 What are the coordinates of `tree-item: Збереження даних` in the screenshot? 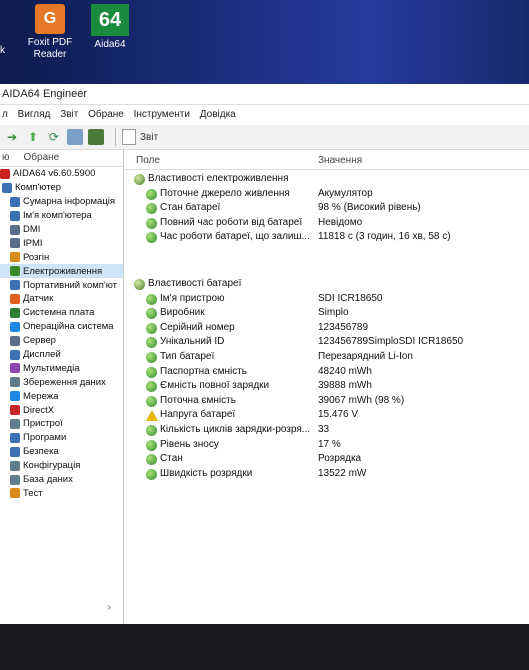 It's located at (61, 382).